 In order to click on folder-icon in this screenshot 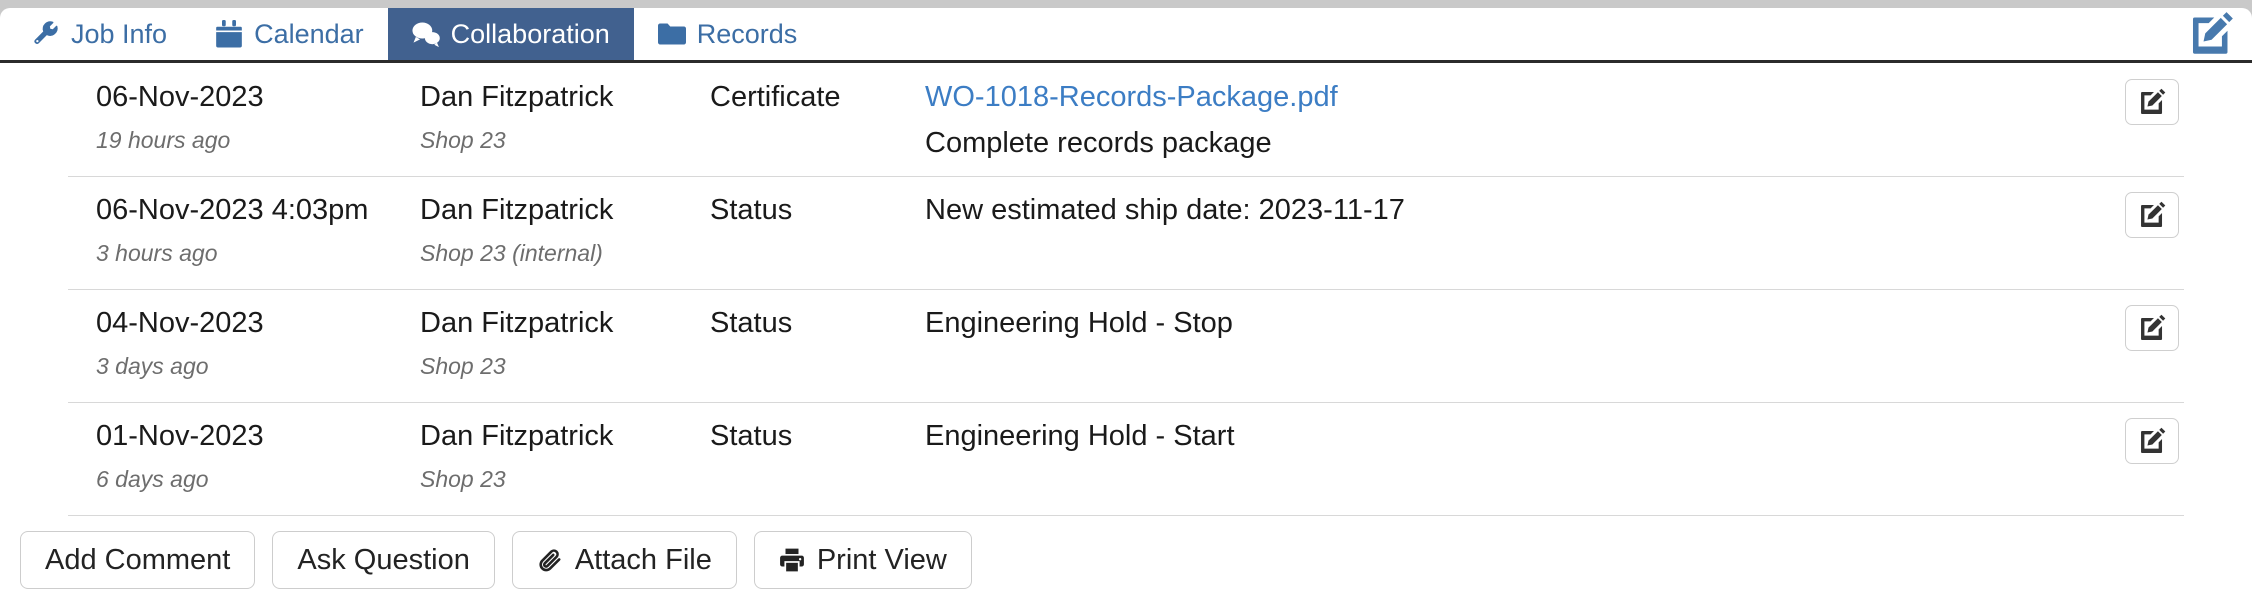, I will do `click(671, 34)`.